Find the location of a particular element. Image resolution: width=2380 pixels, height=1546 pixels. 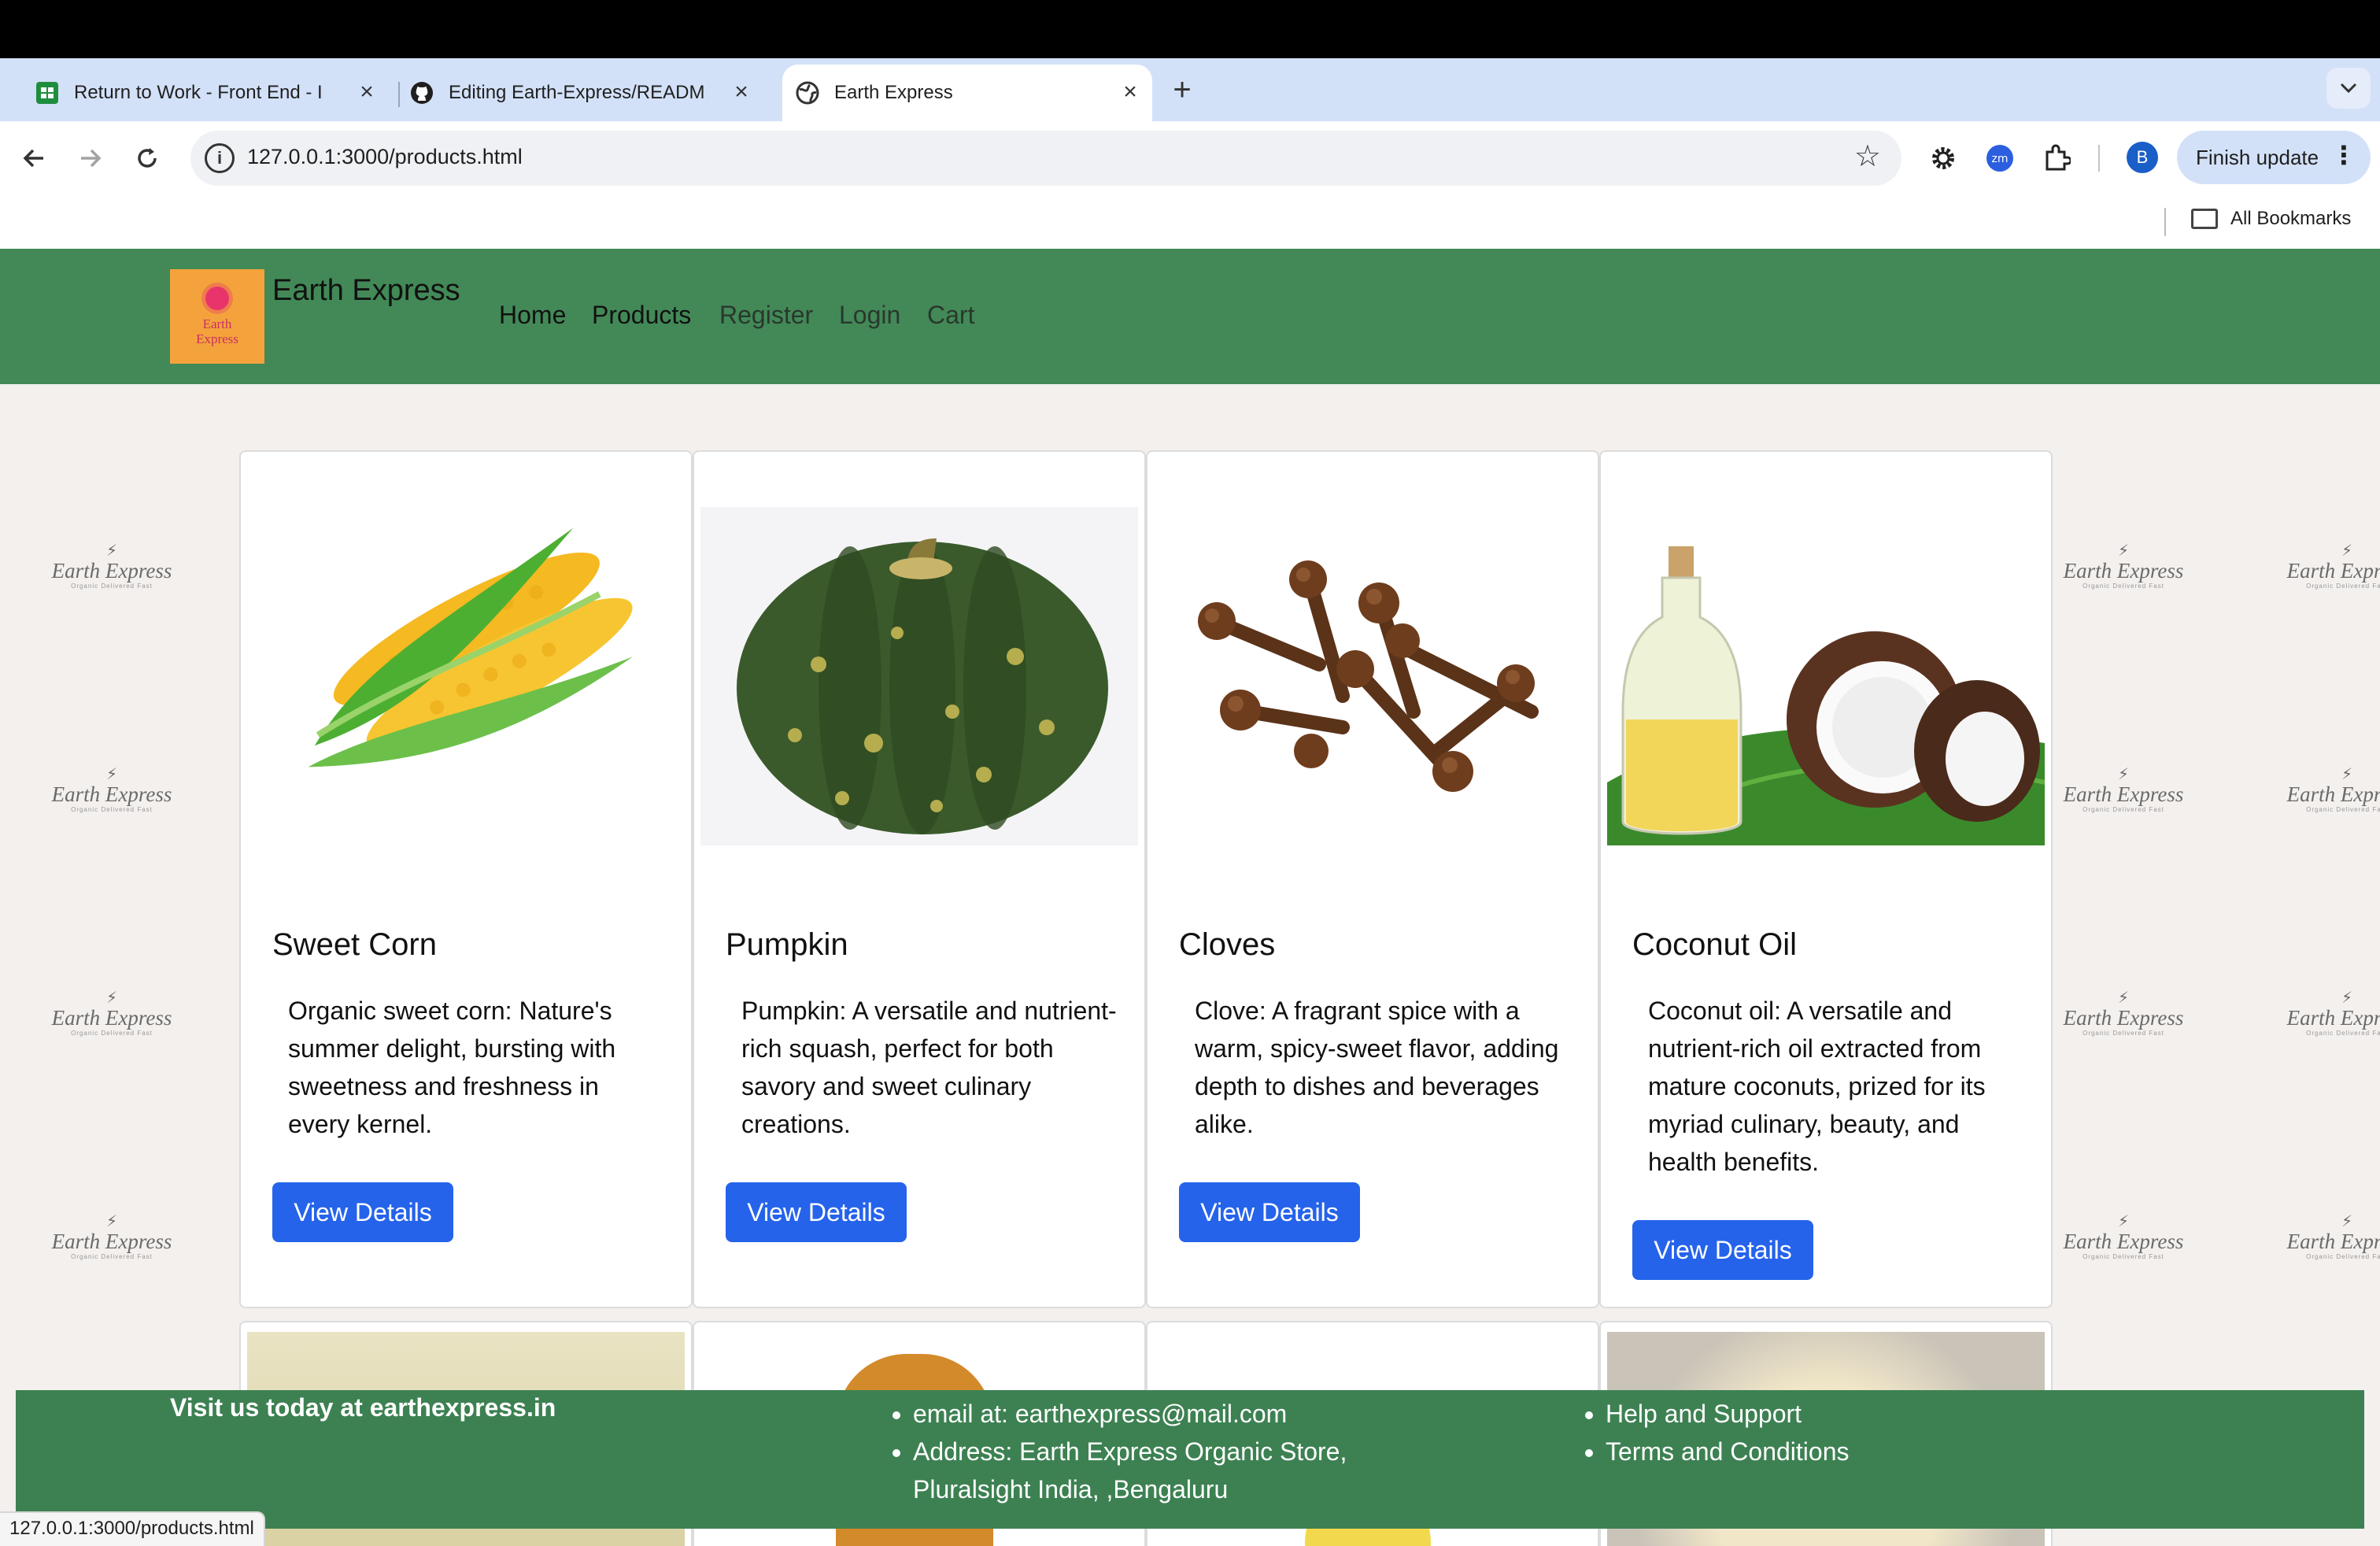

product-name: Pumpkin is located at coordinates (787, 944).